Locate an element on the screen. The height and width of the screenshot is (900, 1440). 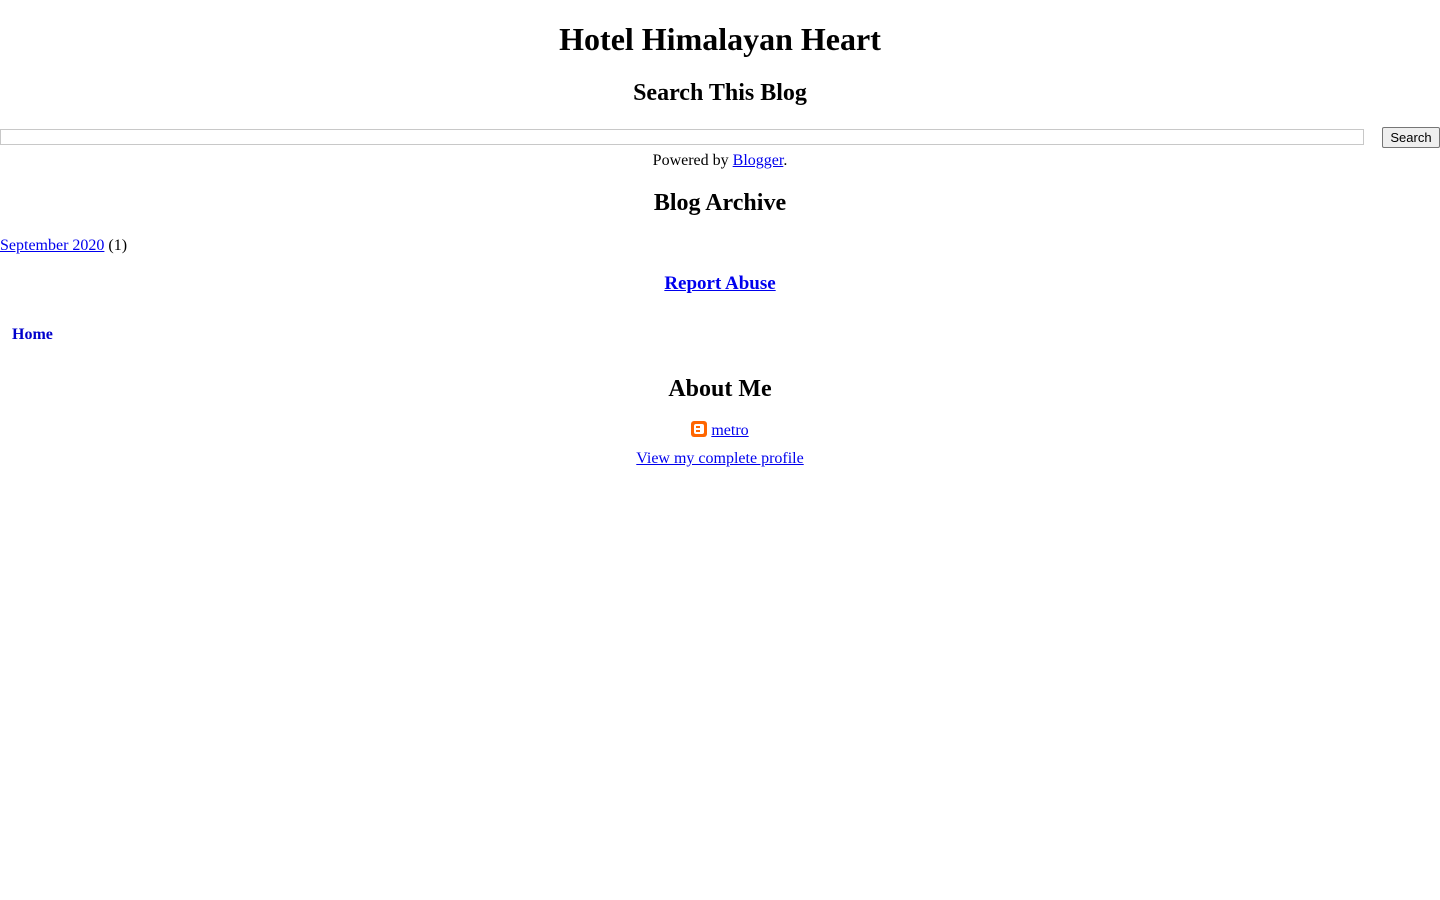
view-profile: View my complete profile is located at coordinates (720, 459).